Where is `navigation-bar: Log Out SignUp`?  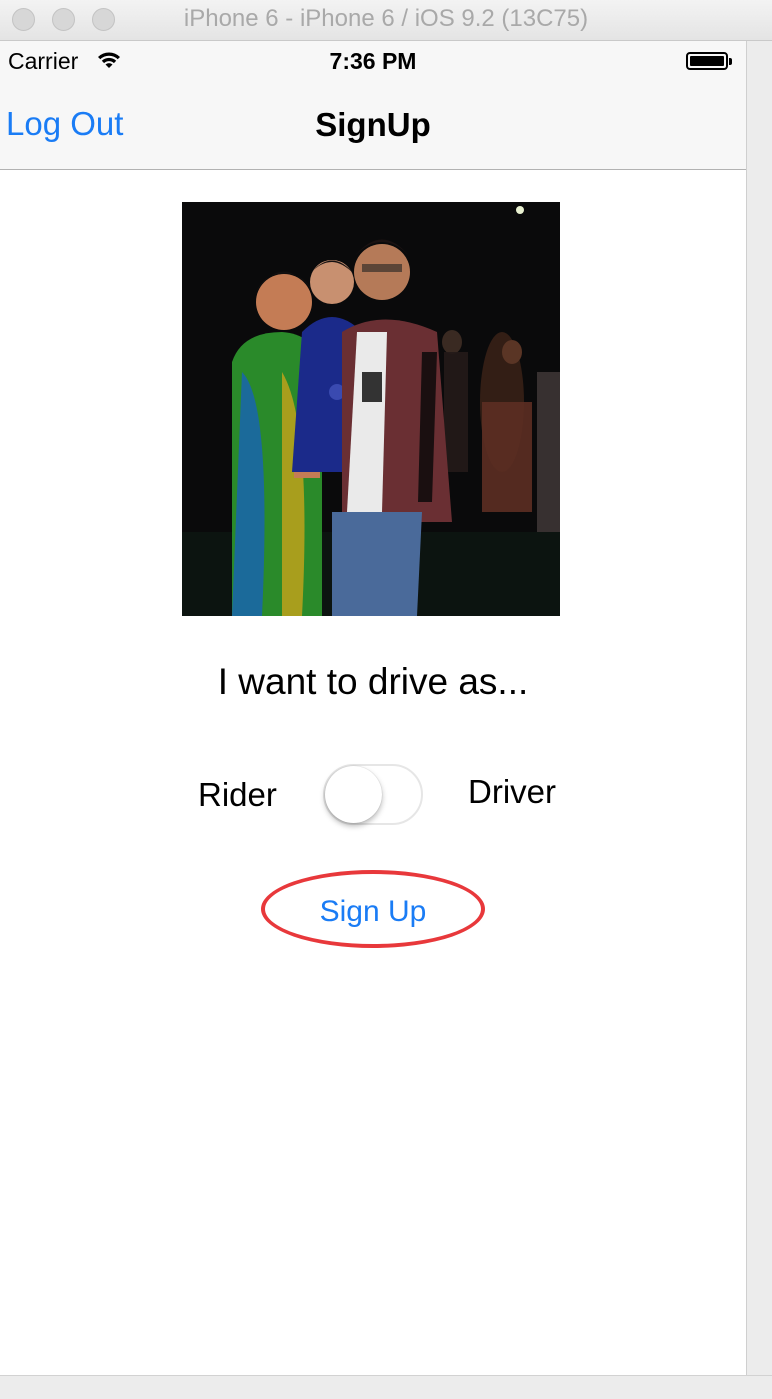
navigation-bar: Log Out SignUp is located at coordinates (373, 125).